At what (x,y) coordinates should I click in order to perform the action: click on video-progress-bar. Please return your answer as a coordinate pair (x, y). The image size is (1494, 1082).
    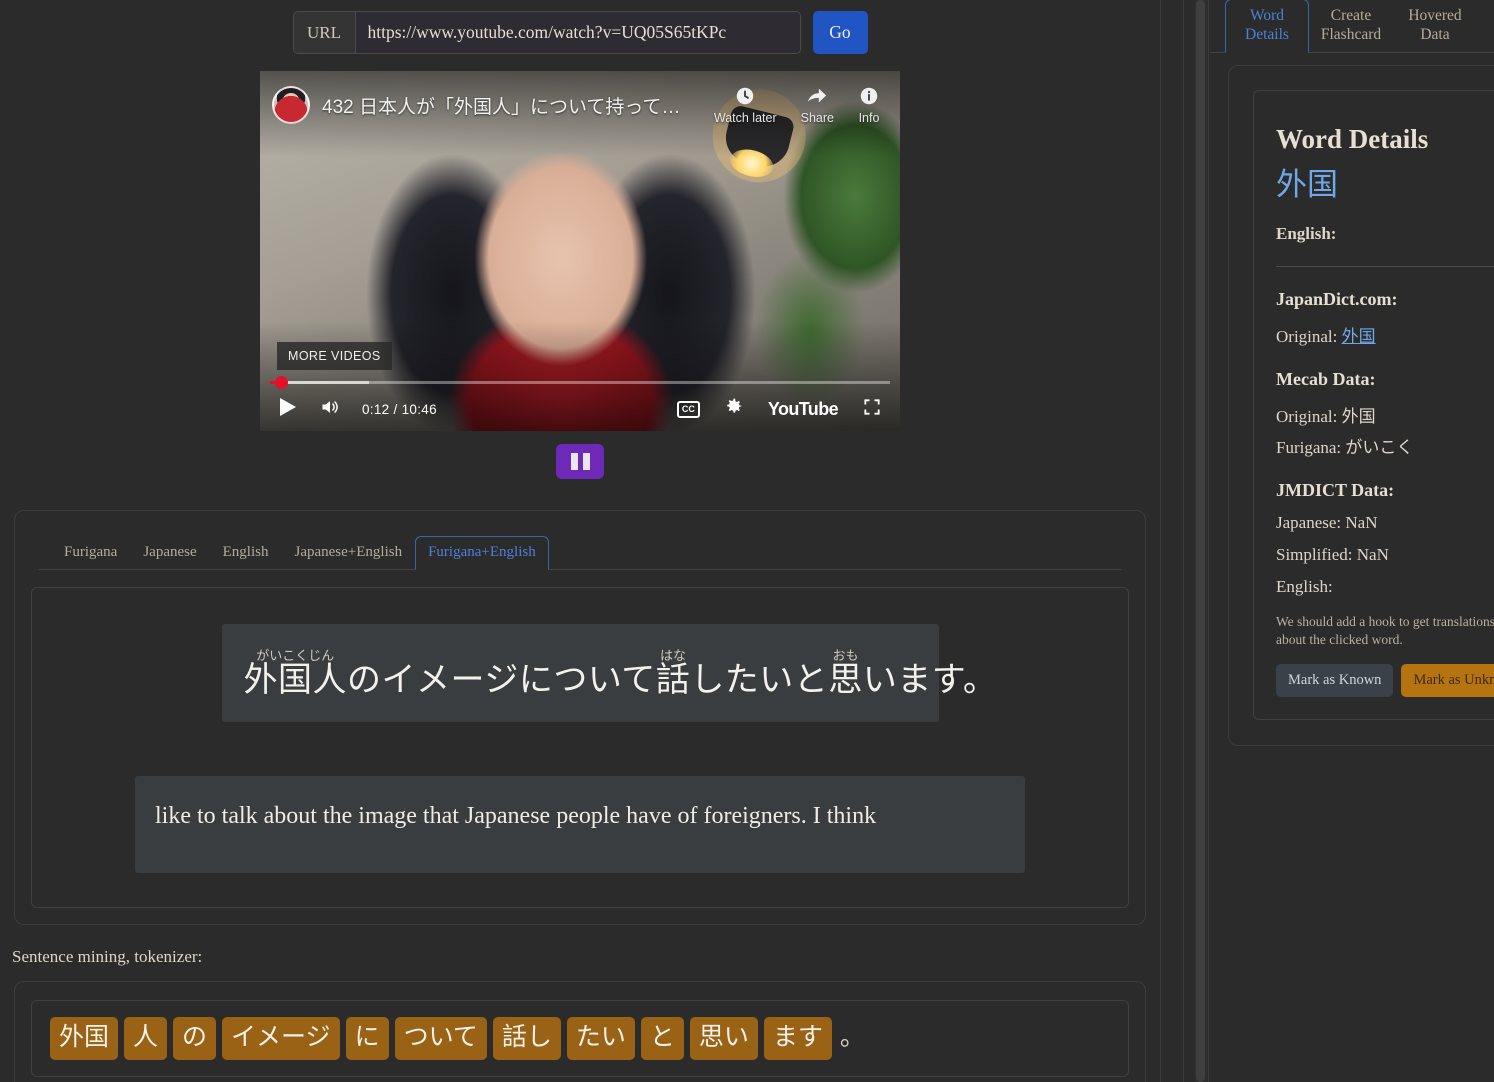
    Looking at the image, I should click on (580, 382).